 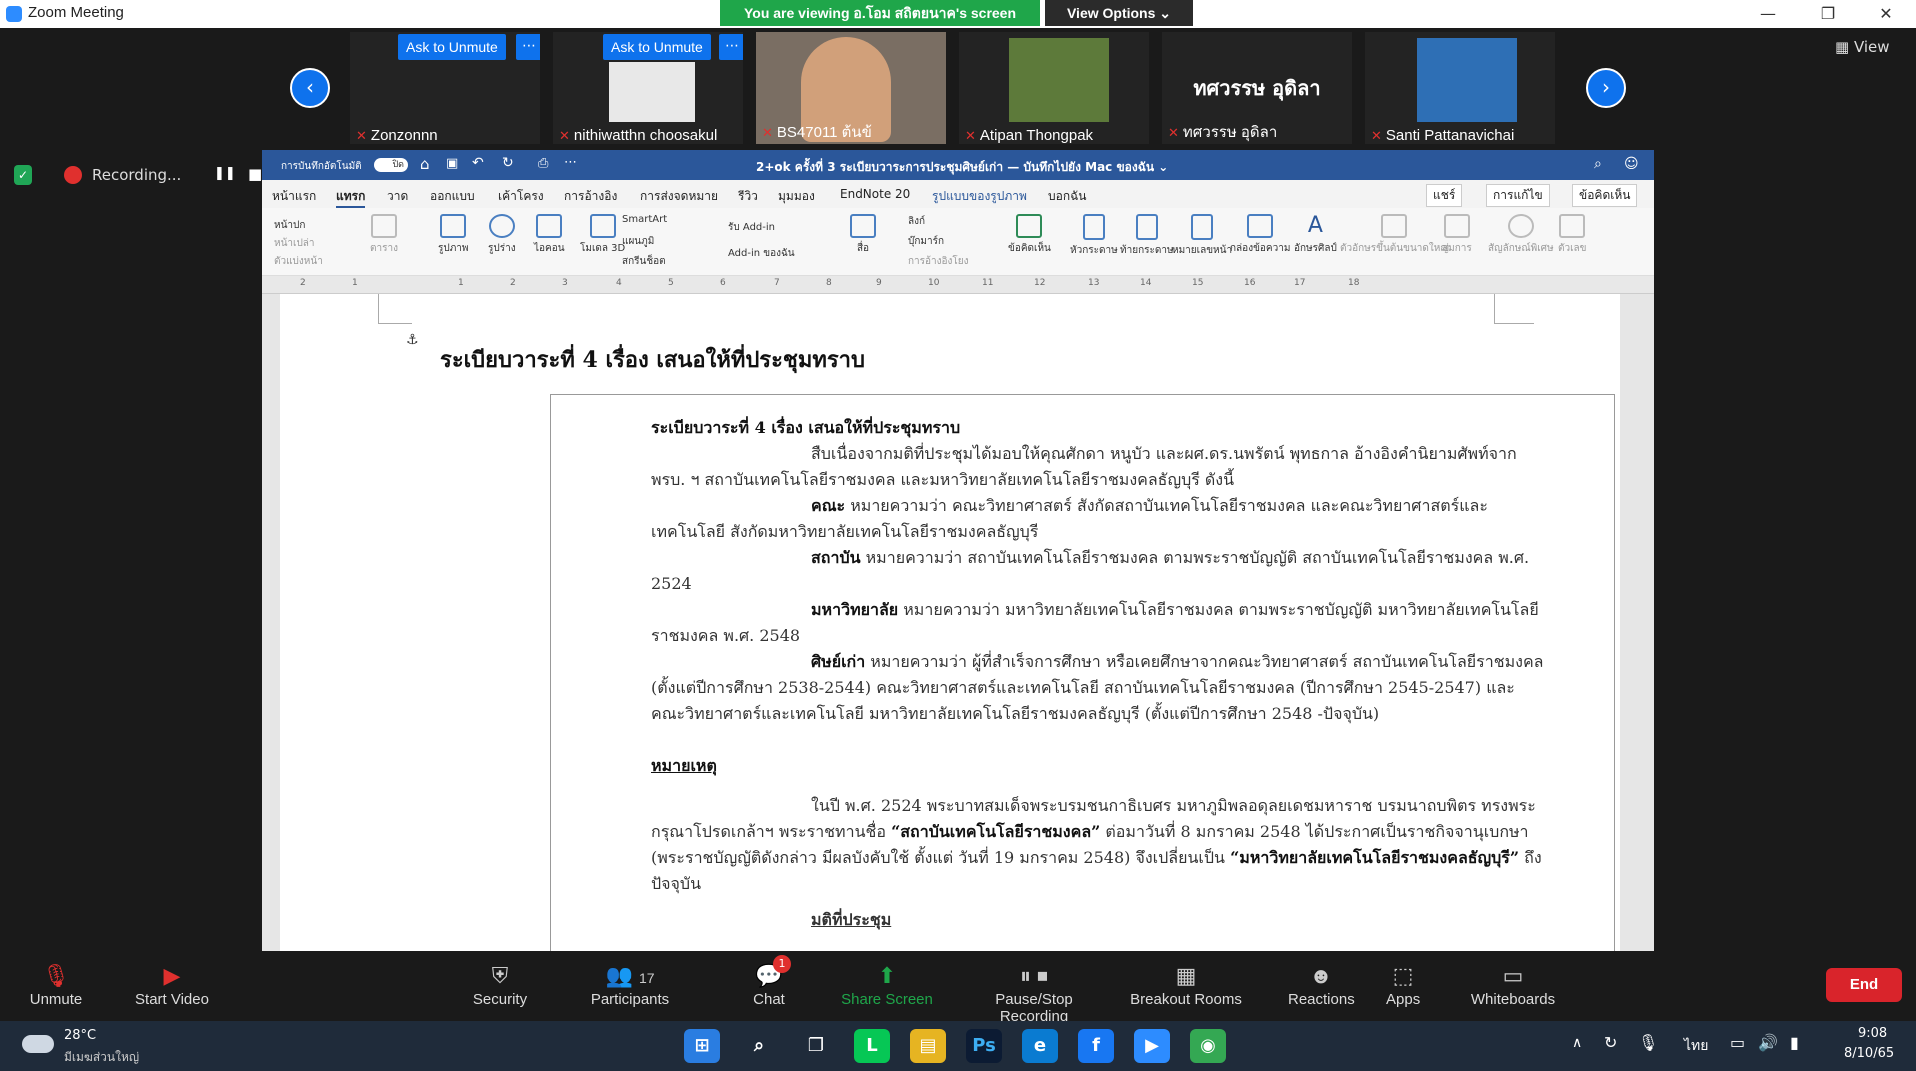 I want to click on ribbon-table: ตาราง, so click(x=384, y=235).